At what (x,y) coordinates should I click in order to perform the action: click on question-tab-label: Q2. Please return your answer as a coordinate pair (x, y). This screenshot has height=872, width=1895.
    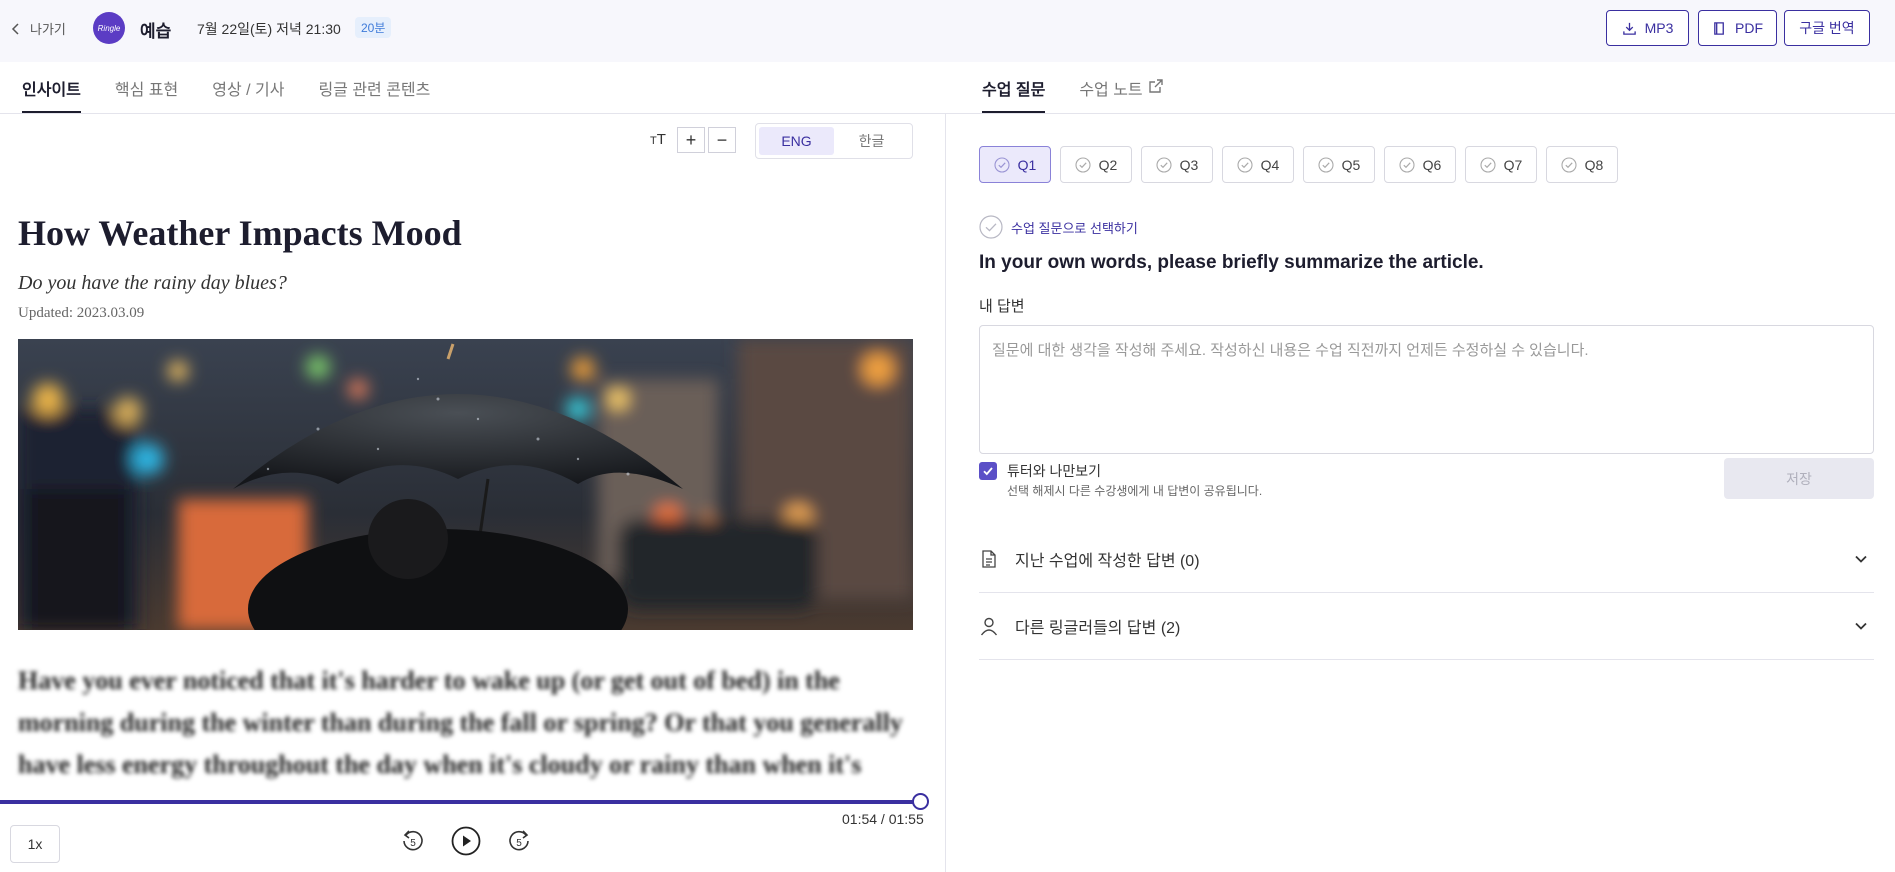
    Looking at the image, I should click on (1108, 164).